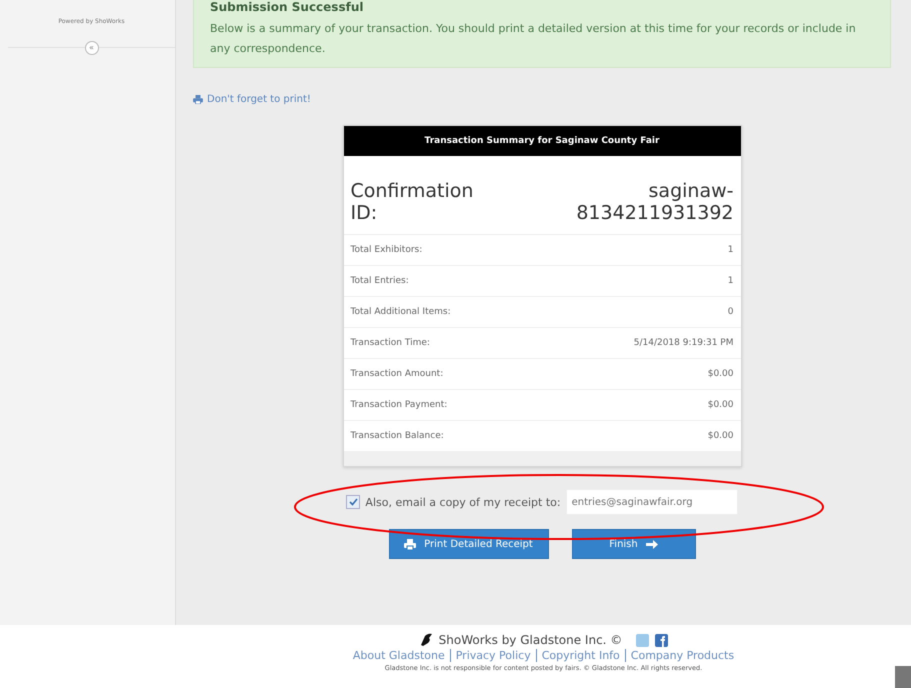  What do you see at coordinates (530, 640) in the screenshot?
I see `brand-text: ShoWorks by Gladstone Inc. ©` at bounding box center [530, 640].